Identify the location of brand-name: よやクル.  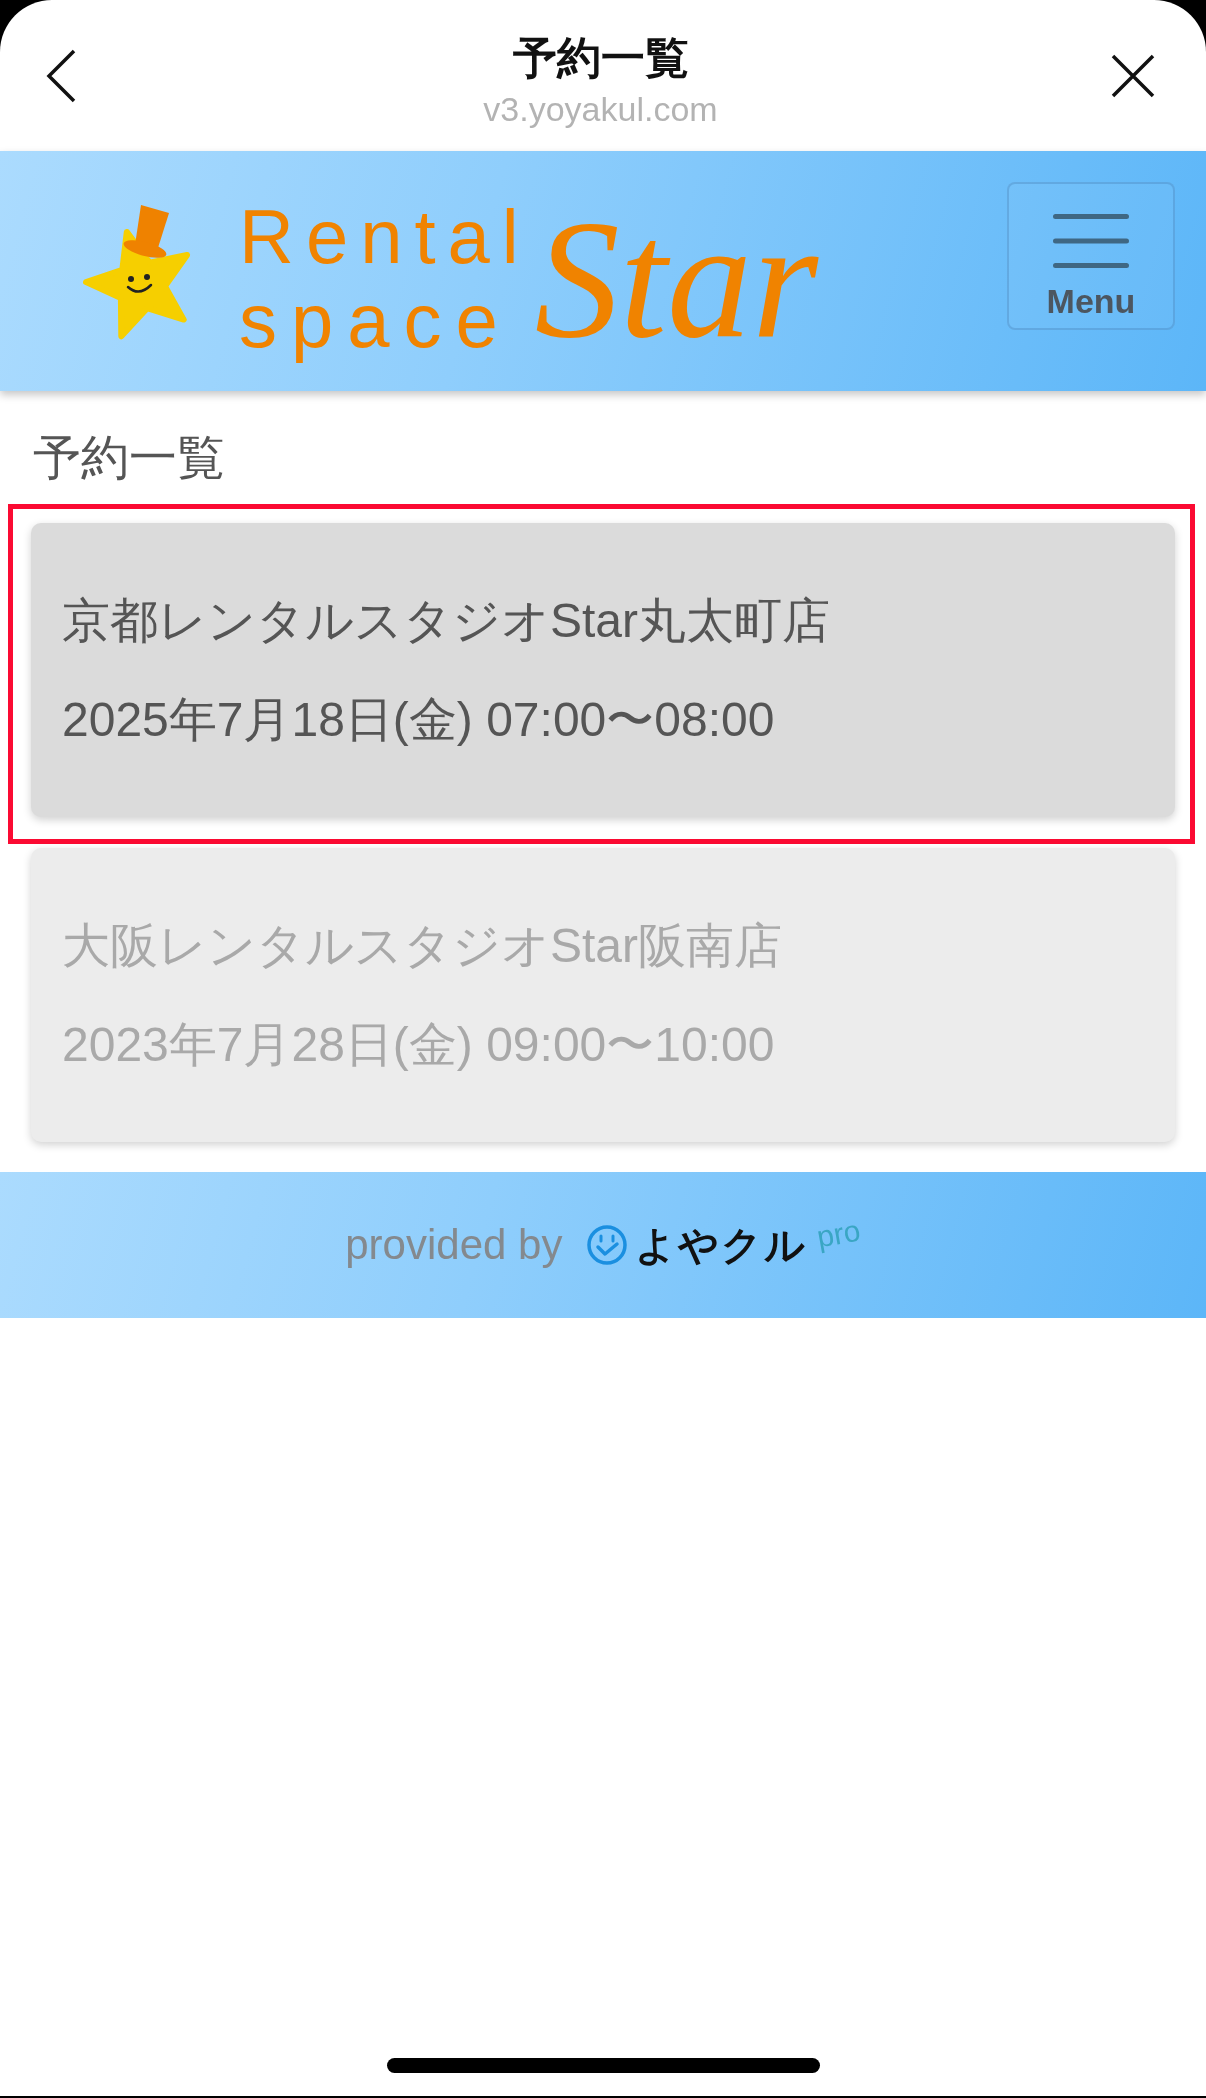
(721, 1245).